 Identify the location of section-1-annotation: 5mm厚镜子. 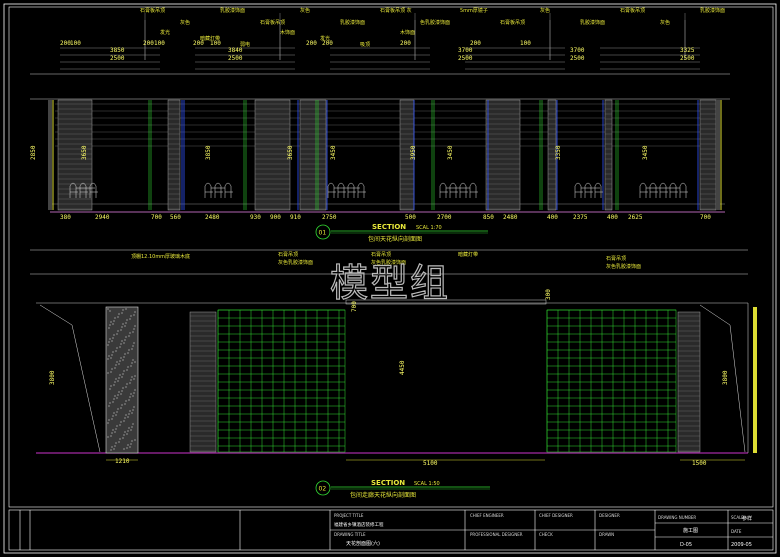
(474, 10).